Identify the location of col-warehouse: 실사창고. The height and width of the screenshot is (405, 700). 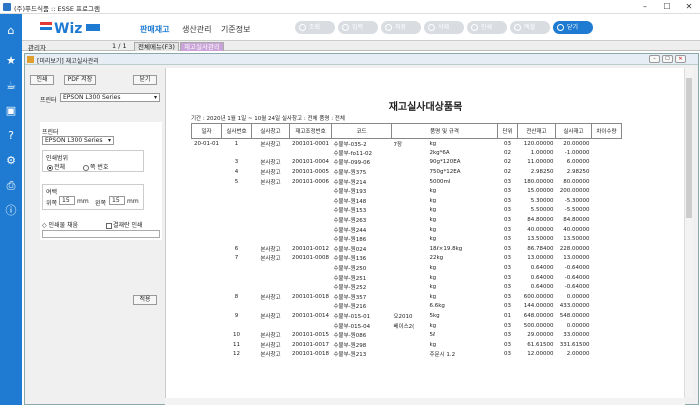
(270, 131).